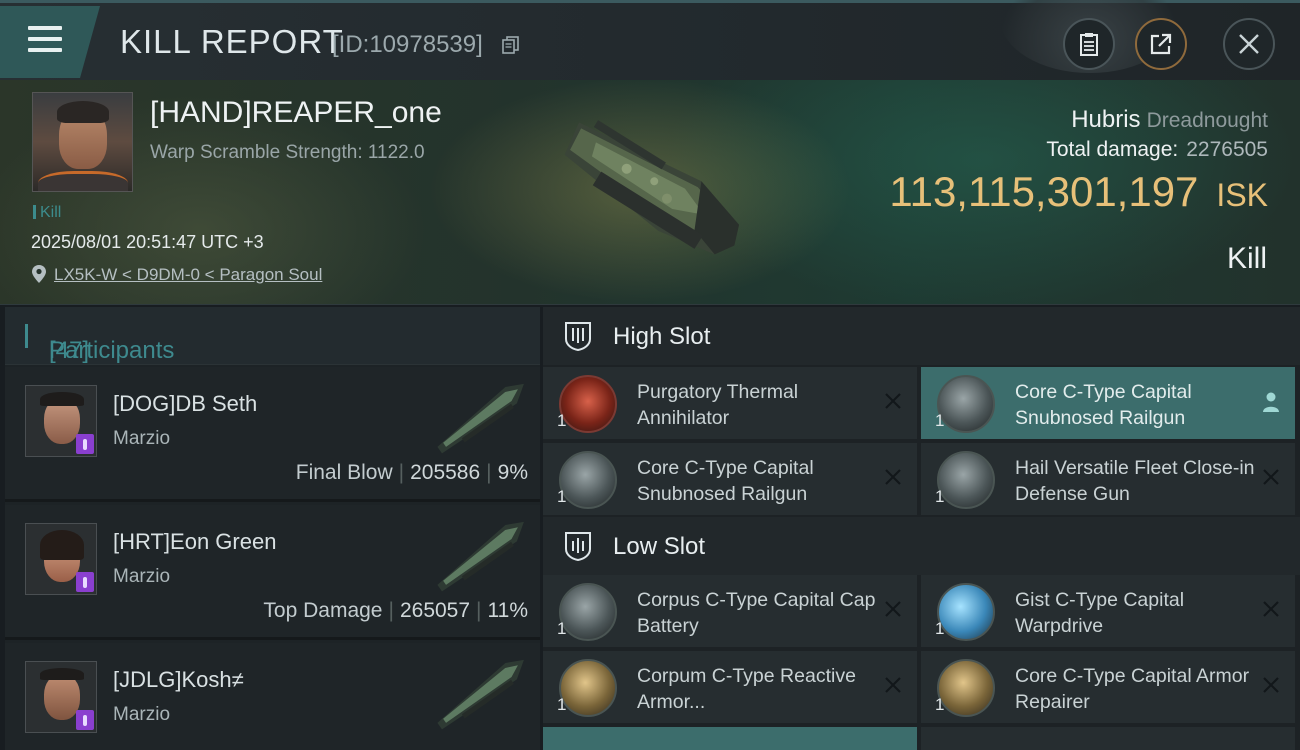  Describe the element at coordinates (195, 541) in the screenshot. I see `participant-name: [HRT]Eon Green` at that location.